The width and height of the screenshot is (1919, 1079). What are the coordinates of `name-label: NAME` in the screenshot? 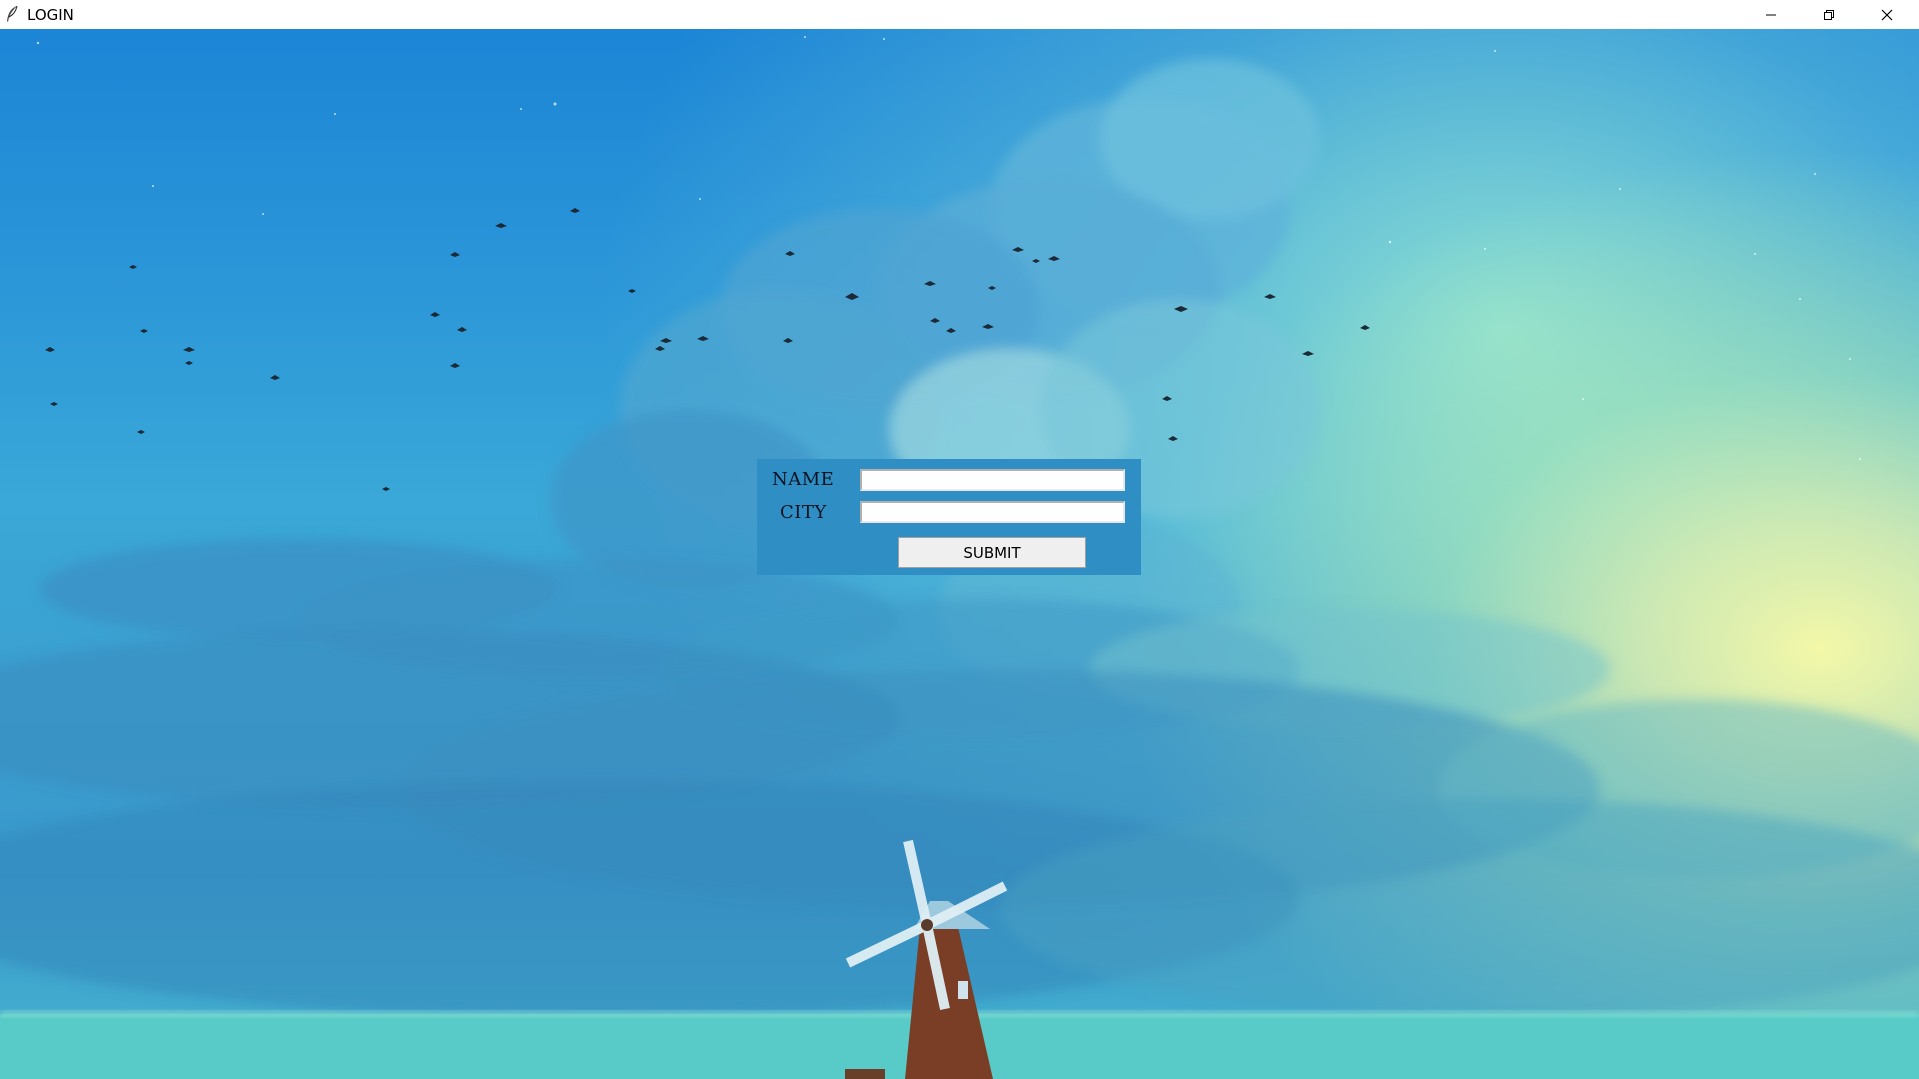 It's located at (803, 479).